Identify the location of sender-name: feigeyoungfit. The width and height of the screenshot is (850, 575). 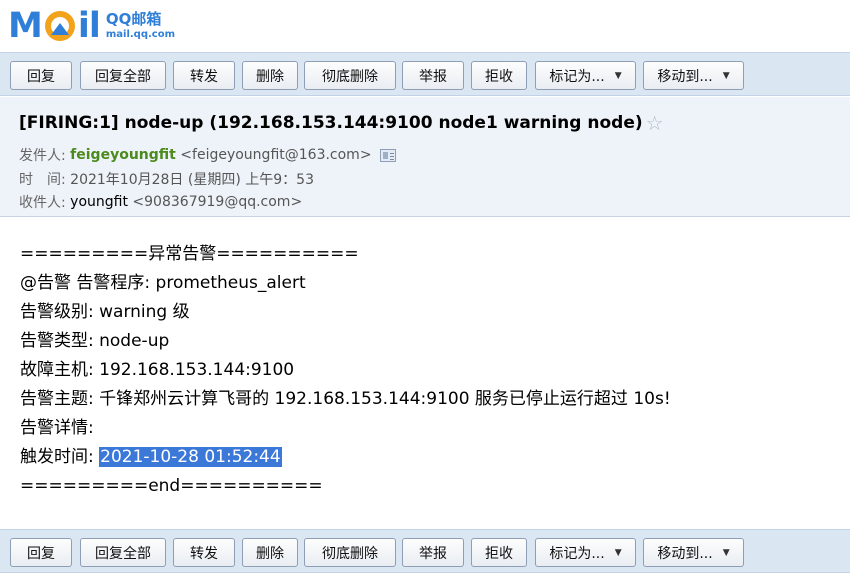
(123, 155).